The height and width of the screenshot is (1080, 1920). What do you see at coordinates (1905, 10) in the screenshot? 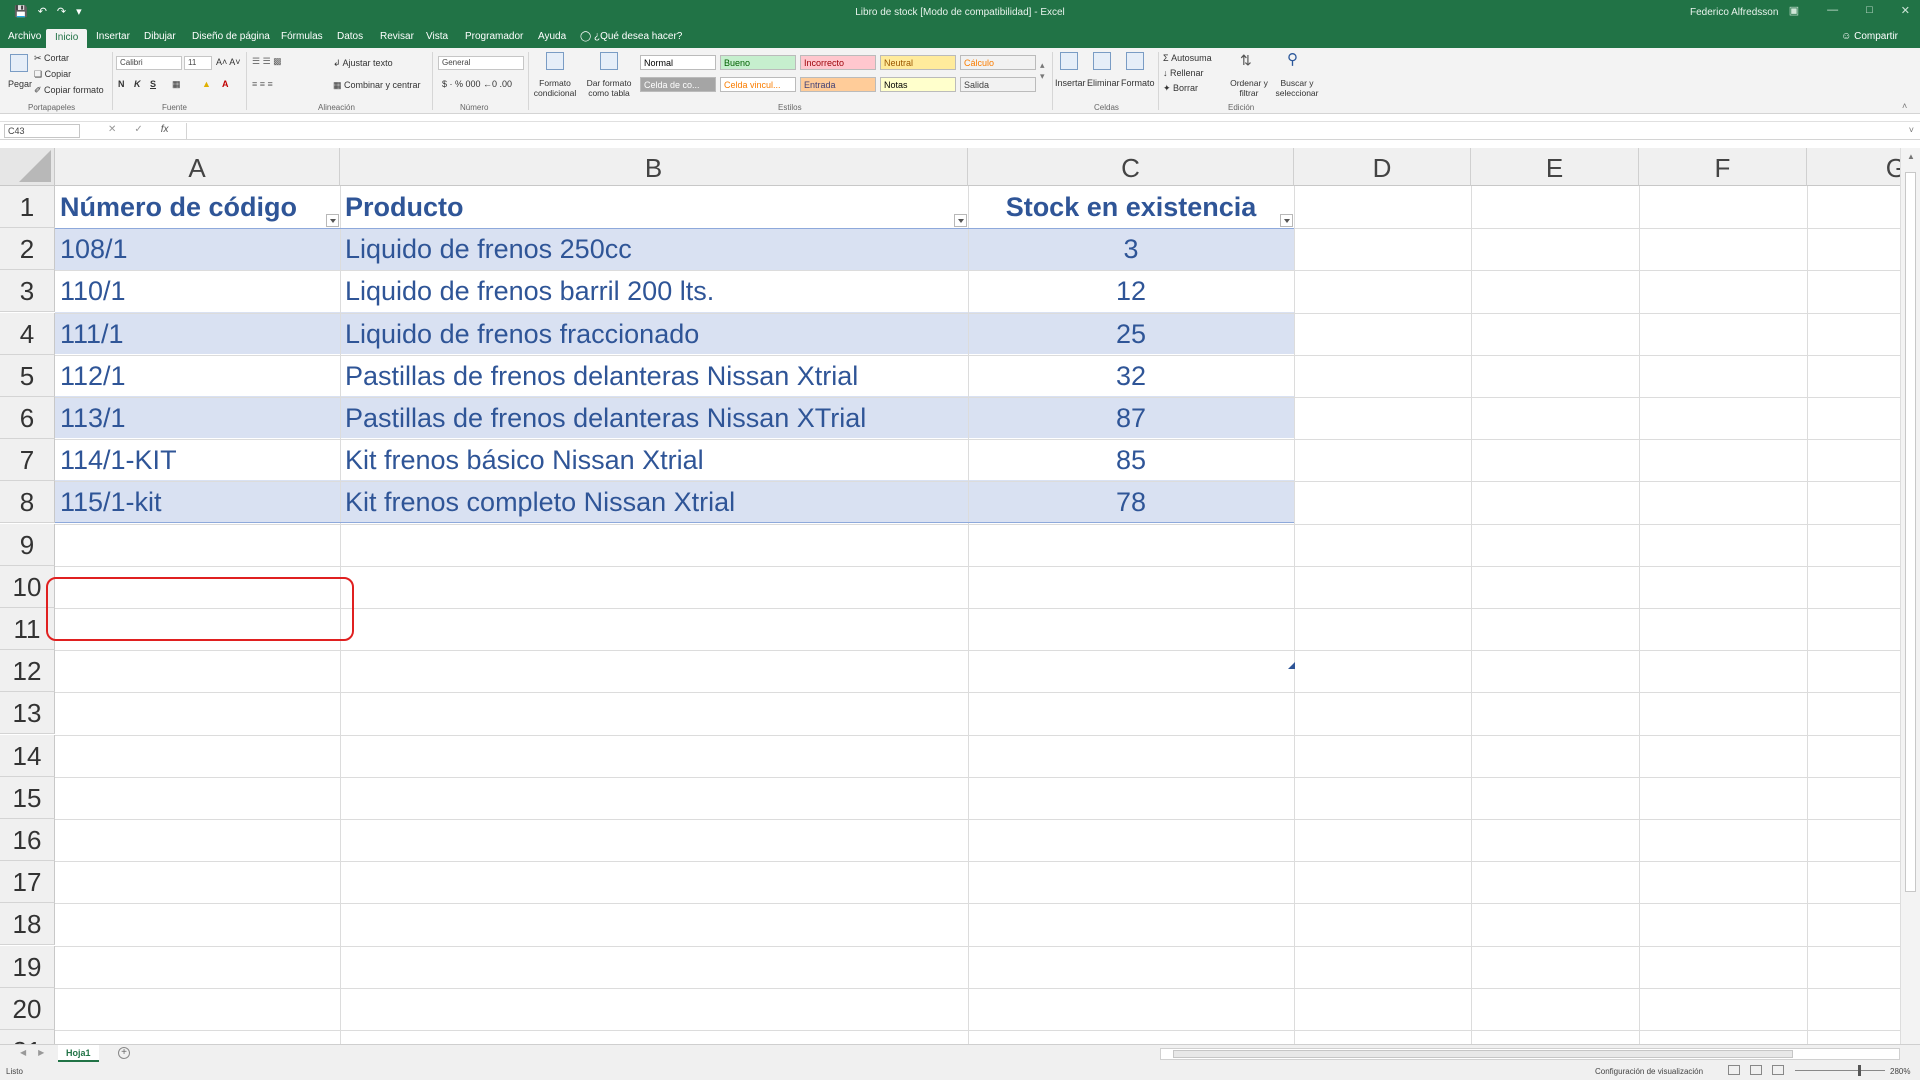
I see `close-icon: ✕` at bounding box center [1905, 10].